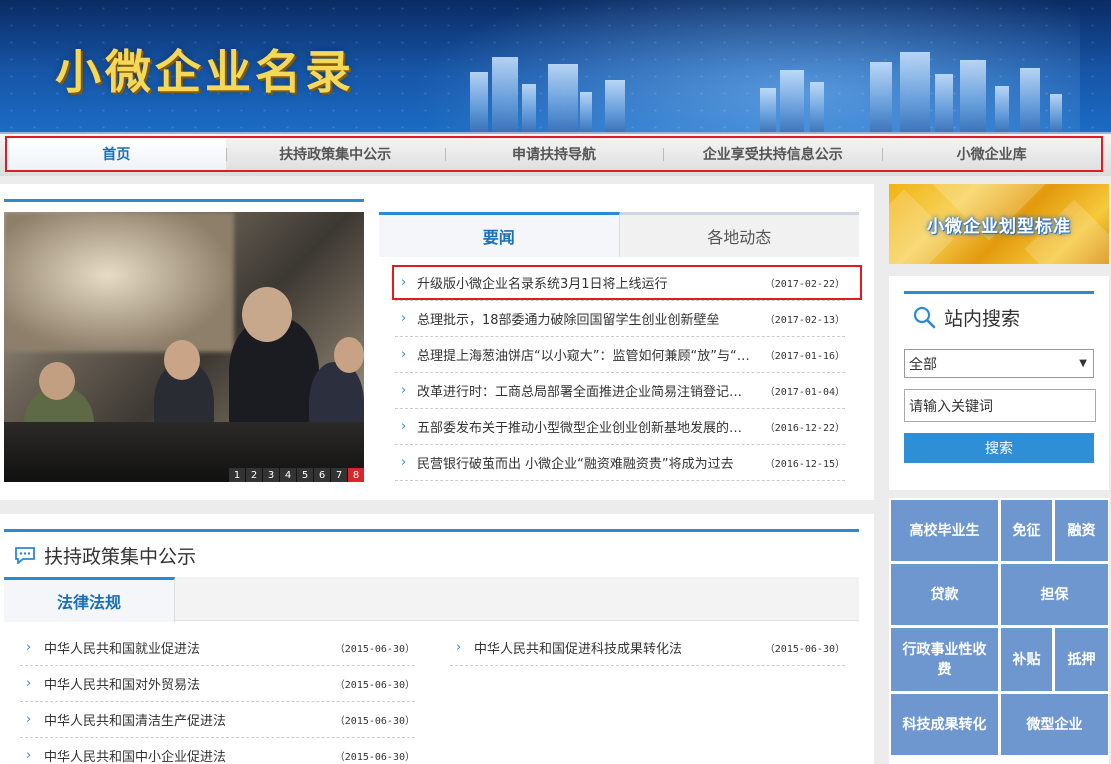 This screenshot has width=1111, height=764. What do you see at coordinates (739, 234) in the screenshot?
I see `tab-local-news: 各地动态` at bounding box center [739, 234].